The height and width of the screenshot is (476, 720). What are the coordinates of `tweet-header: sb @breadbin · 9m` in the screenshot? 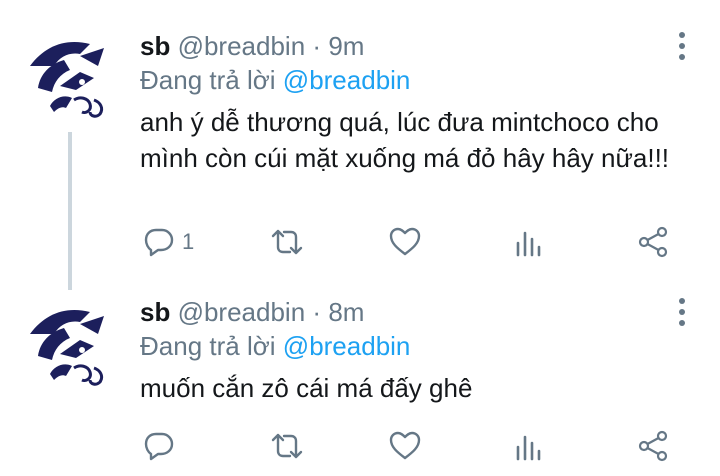 It's located at (252, 46).